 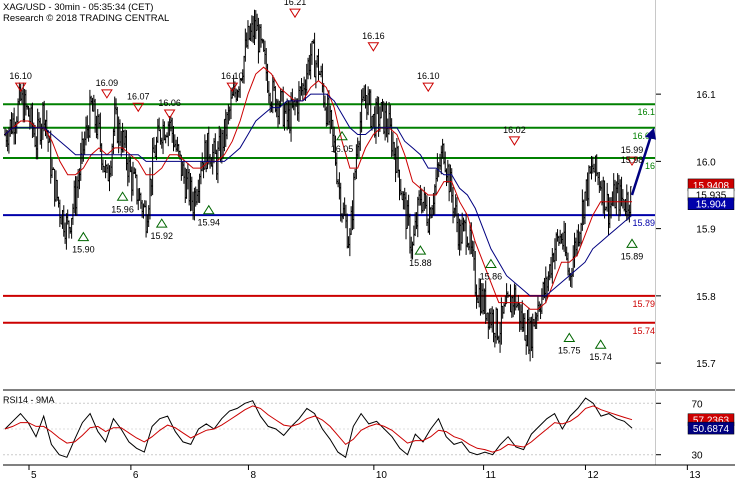 I want to click on forecast-target-label: 15.98, so click(x=632, y=160).